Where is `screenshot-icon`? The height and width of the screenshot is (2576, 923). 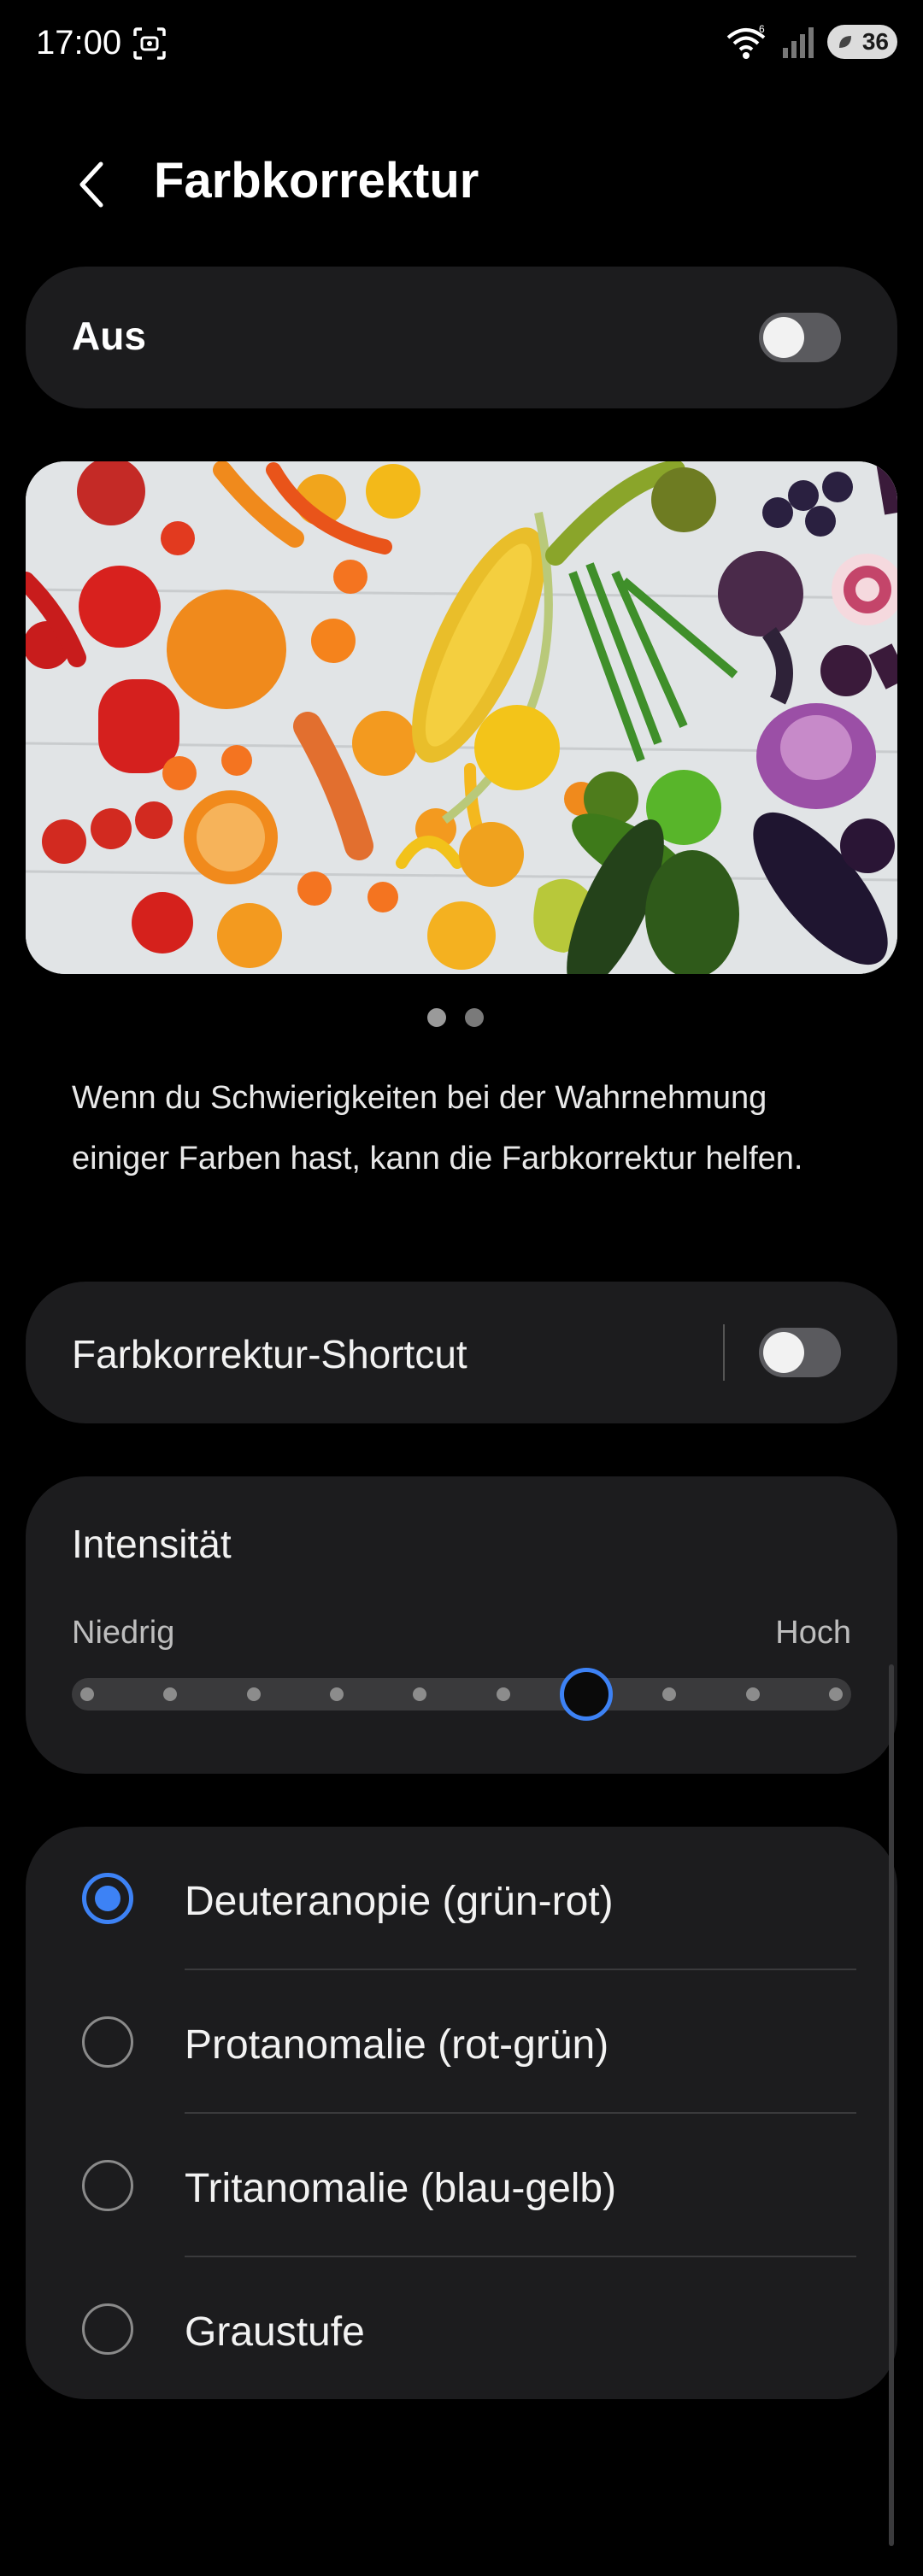 screenshot-icon is located at coordinates (149, 43).